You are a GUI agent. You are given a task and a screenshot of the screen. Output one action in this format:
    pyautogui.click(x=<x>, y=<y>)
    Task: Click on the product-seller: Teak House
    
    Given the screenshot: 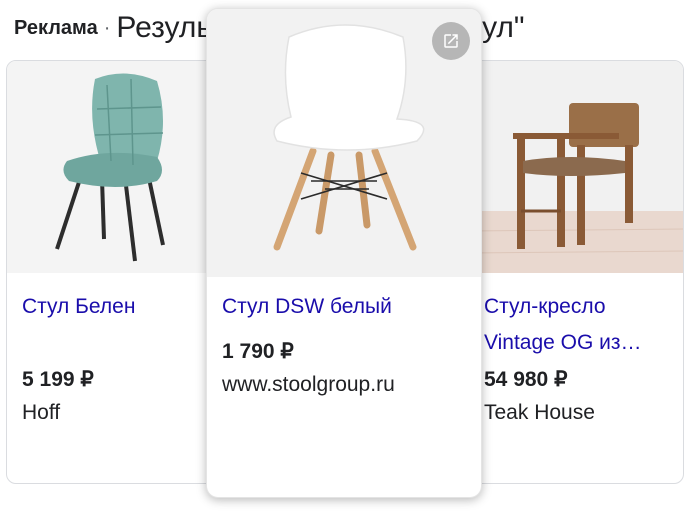 What is the action you would take?
    pyautogui.click(x=539, y=412)
    